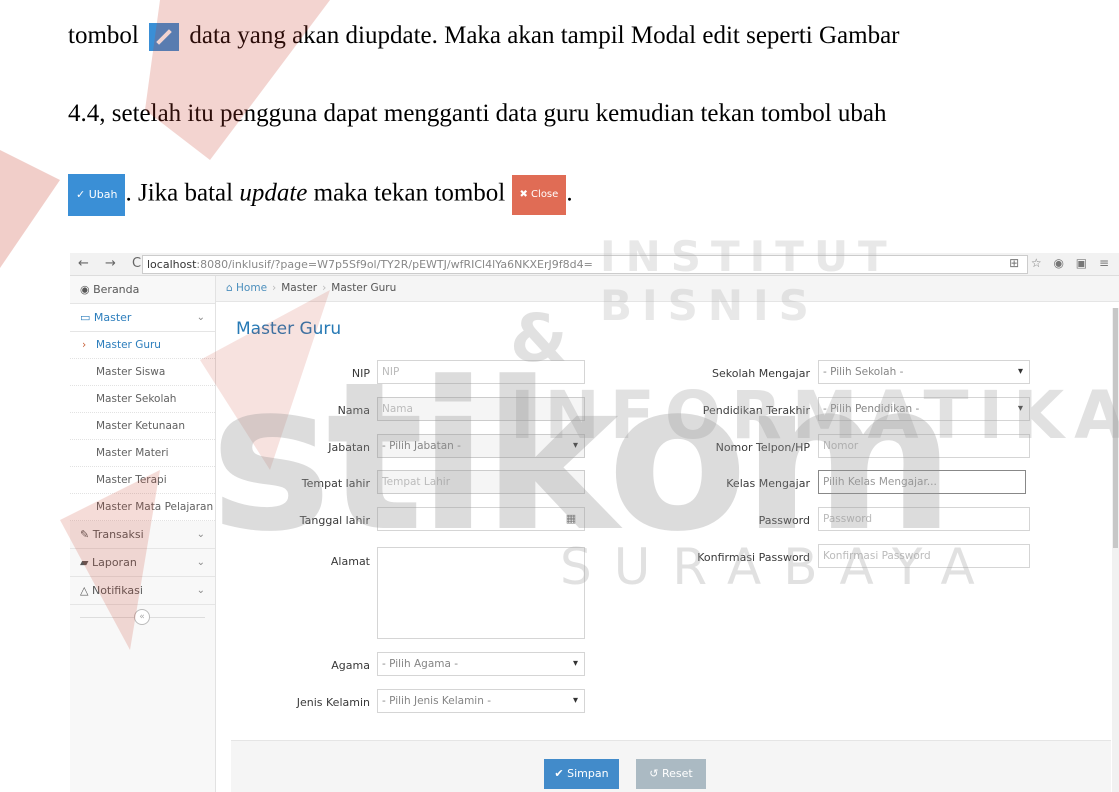 The width and height of the screenshot is (1119, 792). Describe the element at coordinates (353, 410) in the screenshot. I see `nama-label: Nama` at that location.